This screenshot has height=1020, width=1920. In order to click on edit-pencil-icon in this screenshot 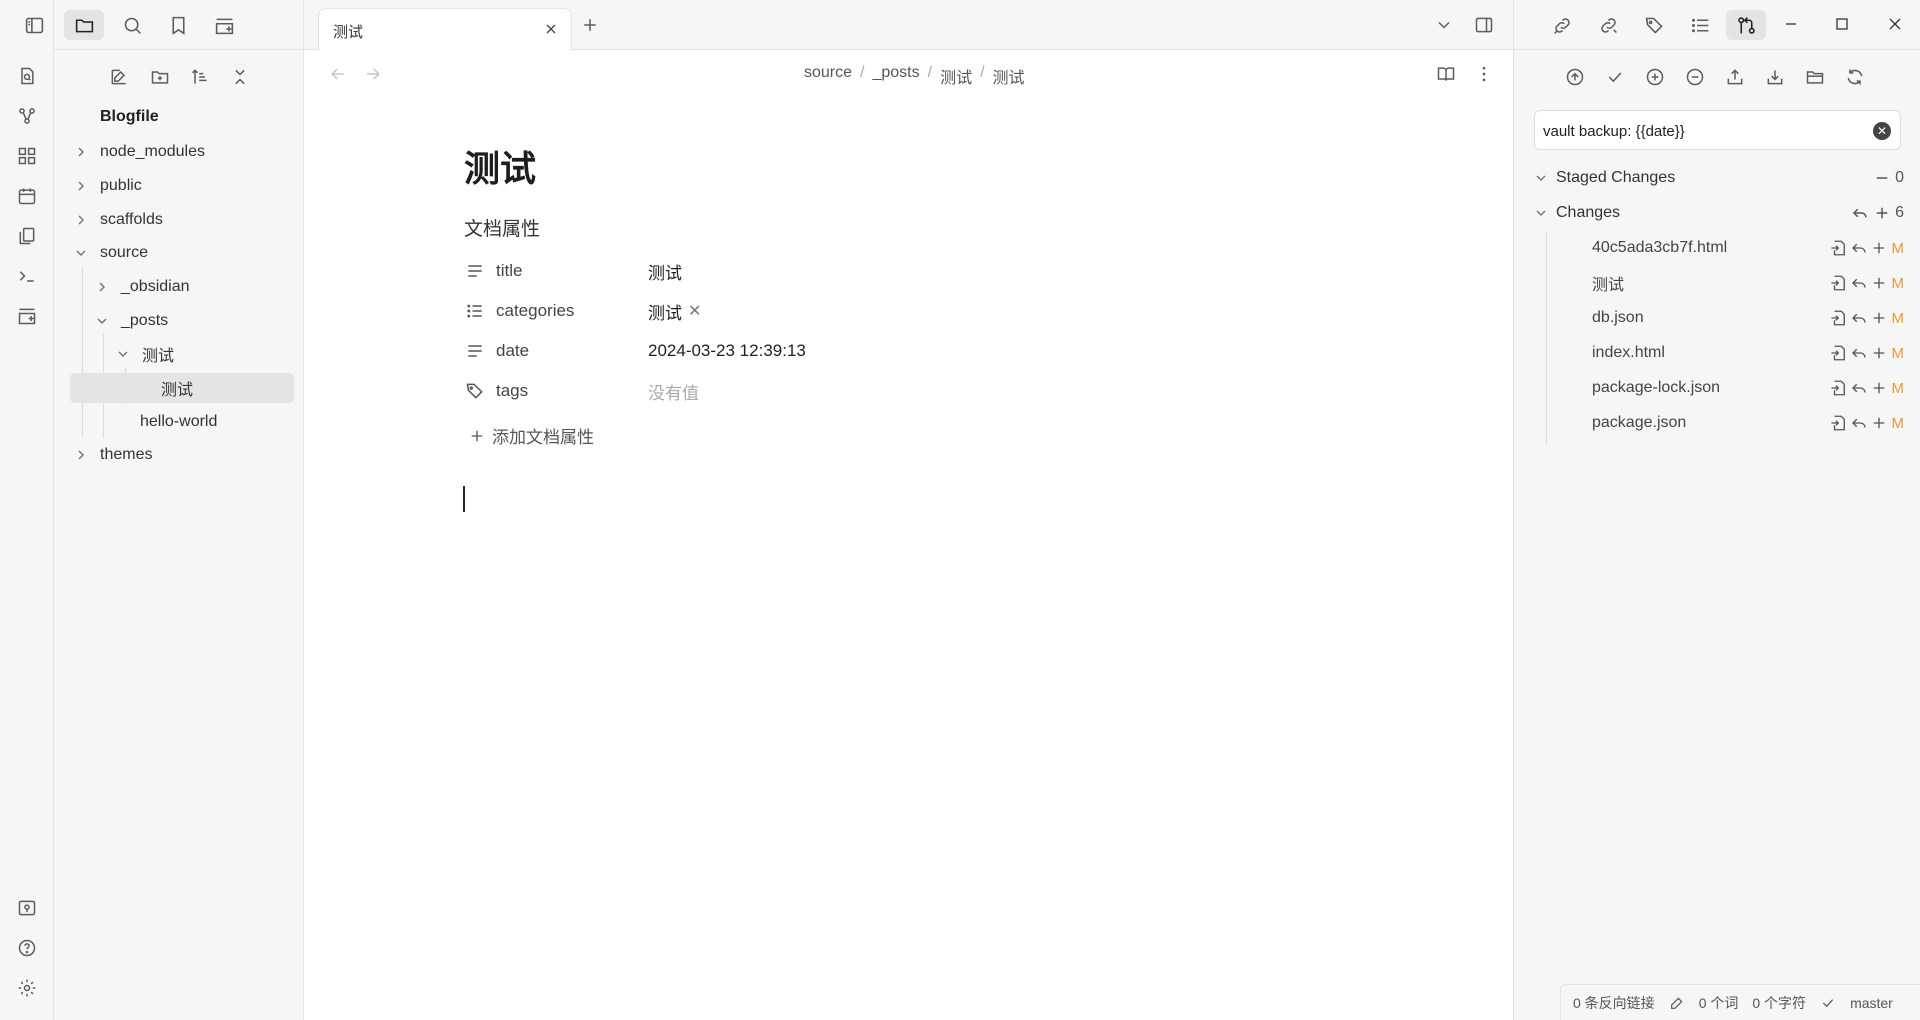, I will do `click(1677, 1003)`.